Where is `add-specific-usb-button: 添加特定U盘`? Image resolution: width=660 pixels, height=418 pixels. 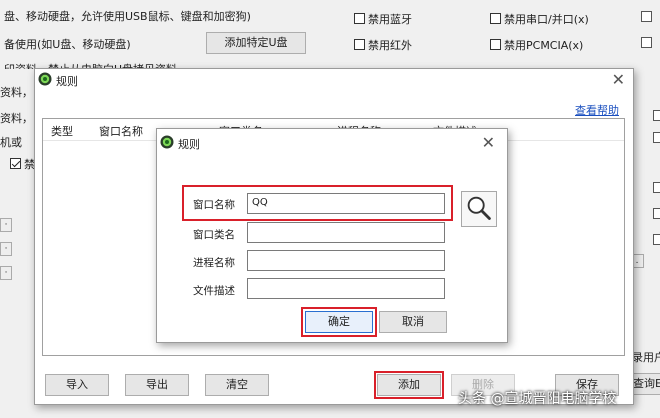 add-specific-usb-button: 添加特定U盘 is located at coordinates (256, 43).